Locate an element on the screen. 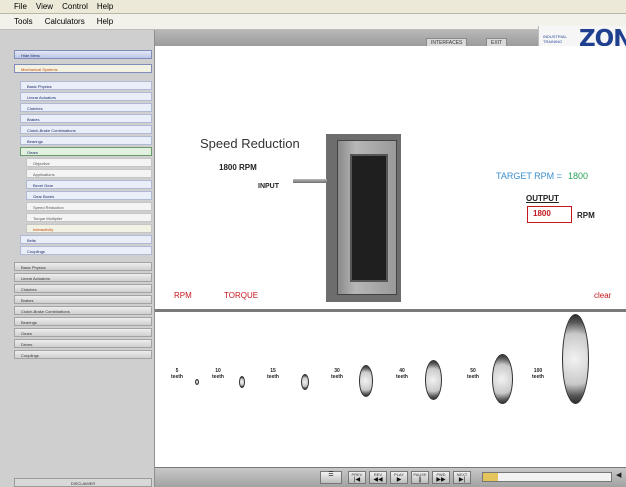 Image resolution: width=626 pixels, height=487 pixels. page-title: Speed Reduction is located at coordinates (250, 143).